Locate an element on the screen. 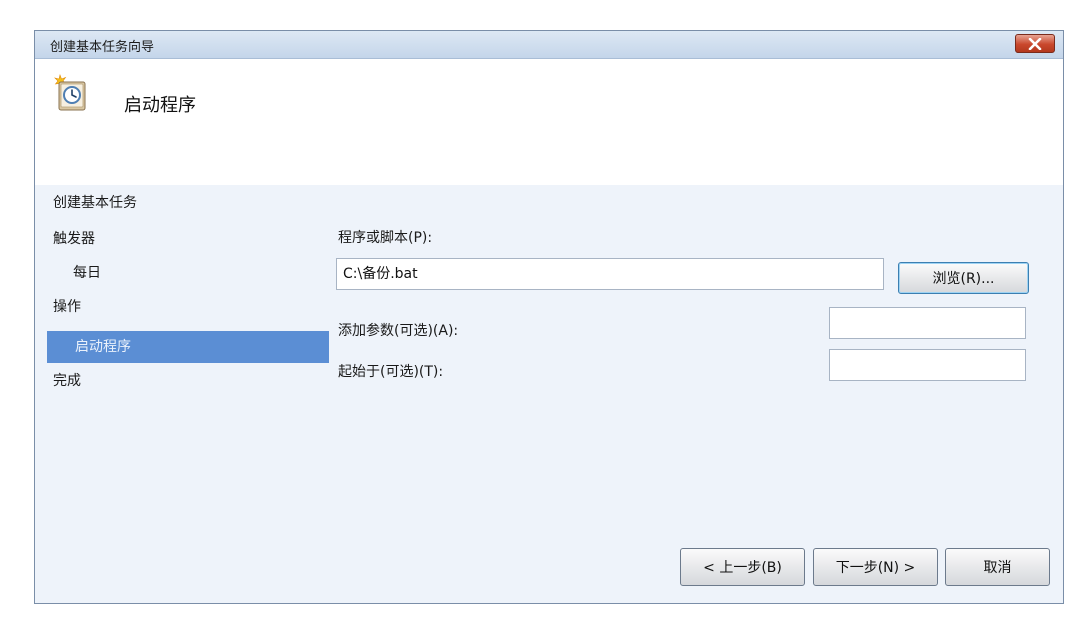  program-script-input: C:\备份.bat is located at coordinates (610, 274).